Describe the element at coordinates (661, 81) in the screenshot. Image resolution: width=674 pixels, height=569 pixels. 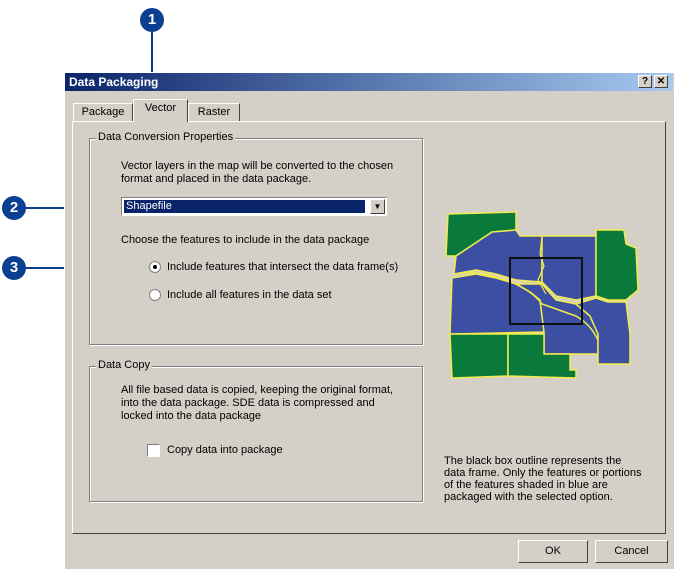
I see `close-button: ✕` at that location.